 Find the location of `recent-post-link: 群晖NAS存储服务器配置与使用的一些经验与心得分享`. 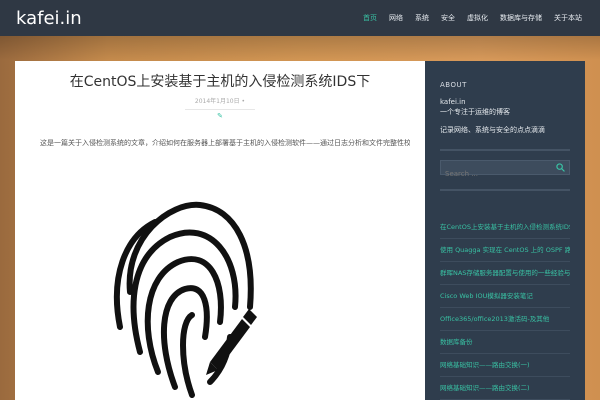

recent-post-link: 群晖NAS存储服务器配置与使用的一些经验与心得分享 is located at coordinates (505, 273).